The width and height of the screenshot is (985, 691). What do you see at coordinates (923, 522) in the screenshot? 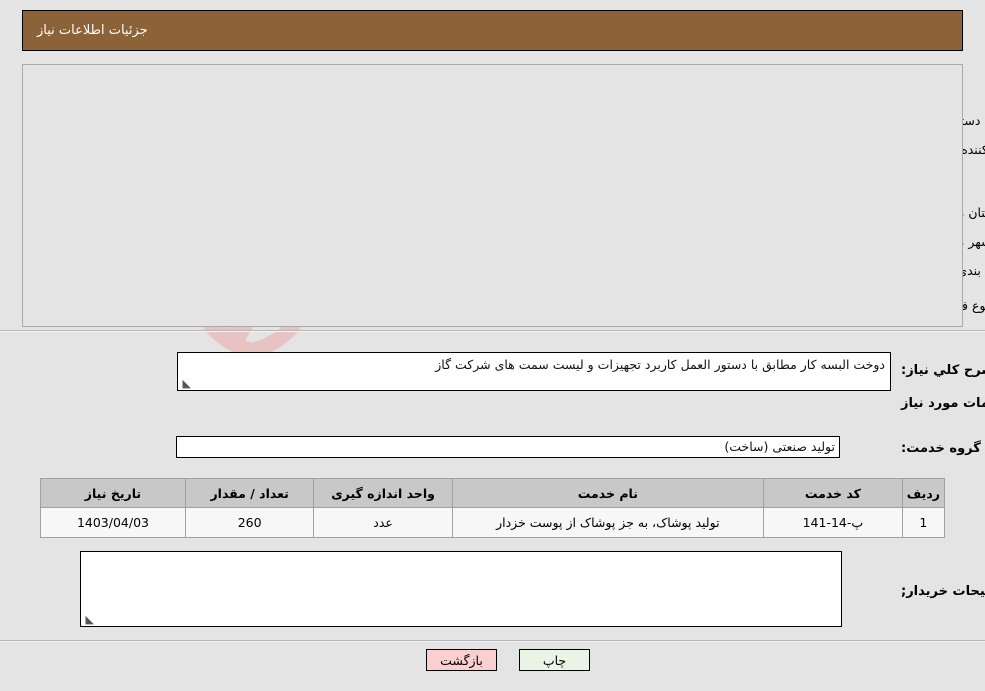
I see `cell-row: 1` at bounding box center [923, 522].